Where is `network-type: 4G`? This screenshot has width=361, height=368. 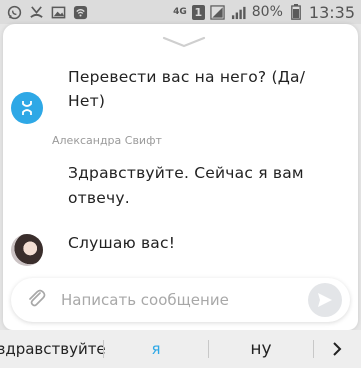 network-type: 4G is located at coordinates (180, 11).